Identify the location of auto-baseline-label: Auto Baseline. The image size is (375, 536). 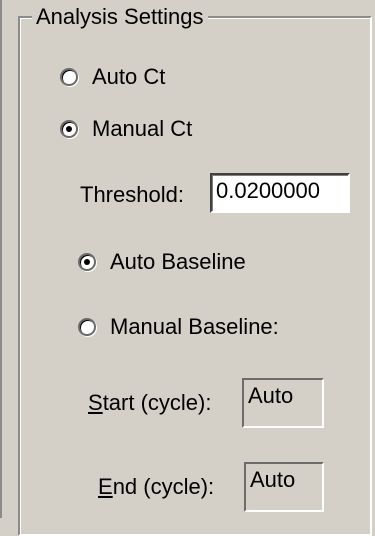
(178, 261).